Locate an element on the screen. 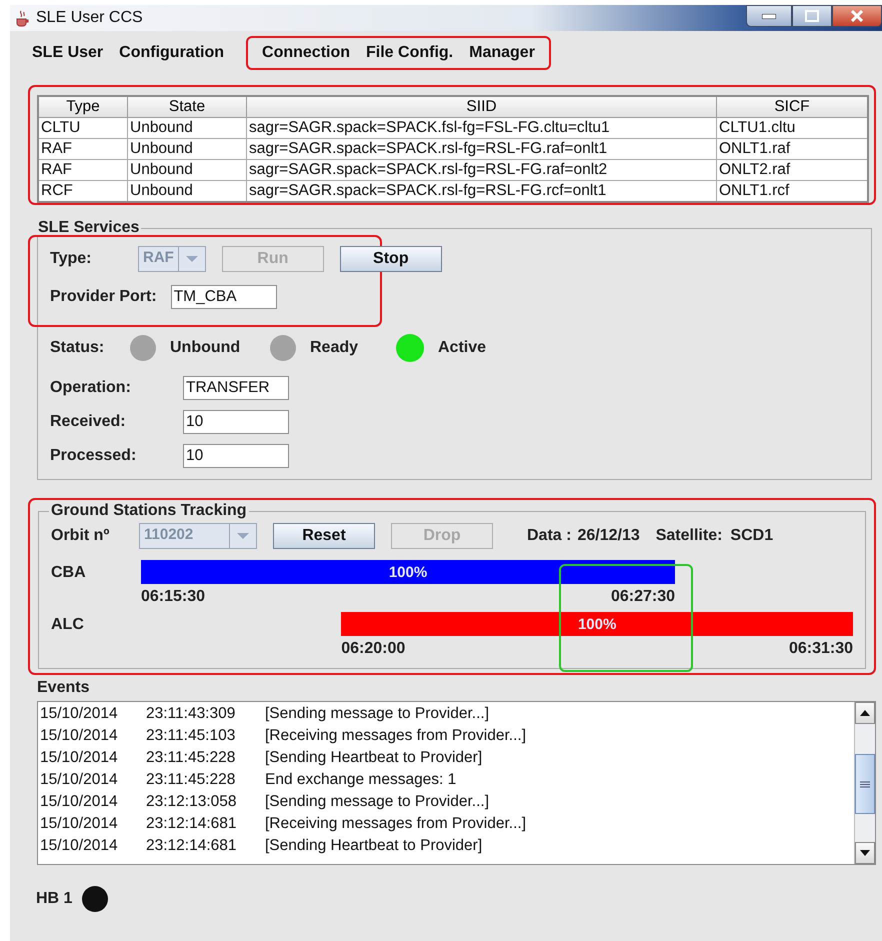  menu-item: Configuration is located at coordinates (171, 53).